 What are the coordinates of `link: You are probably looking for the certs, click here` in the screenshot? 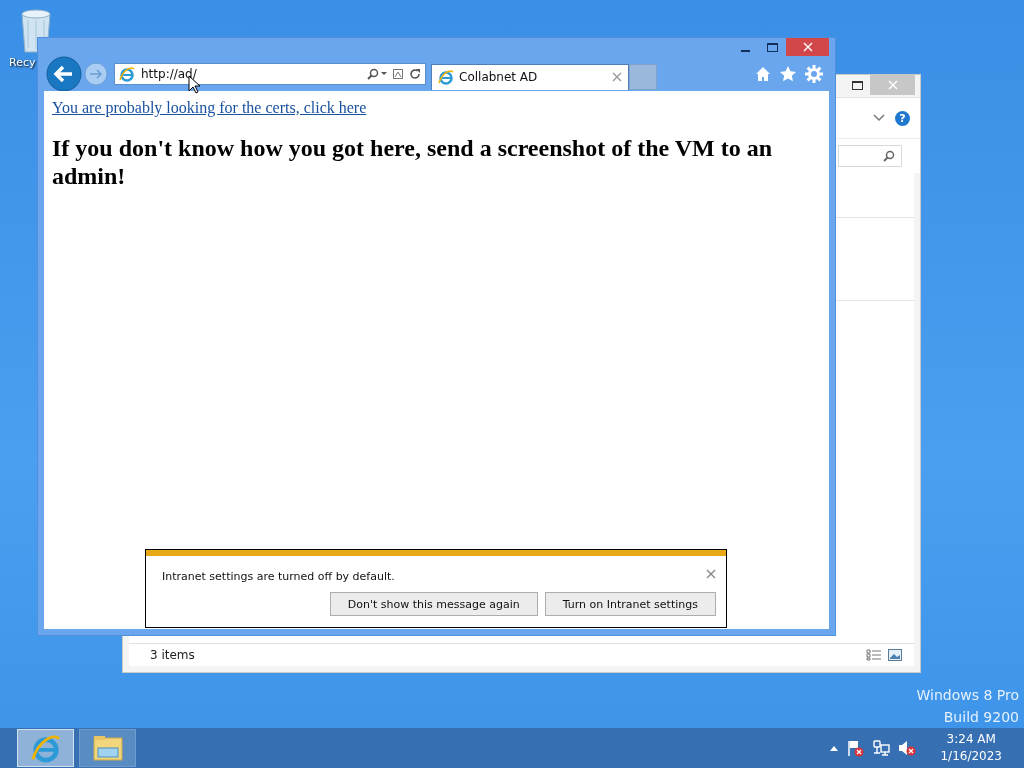 It's located at (209, 107).